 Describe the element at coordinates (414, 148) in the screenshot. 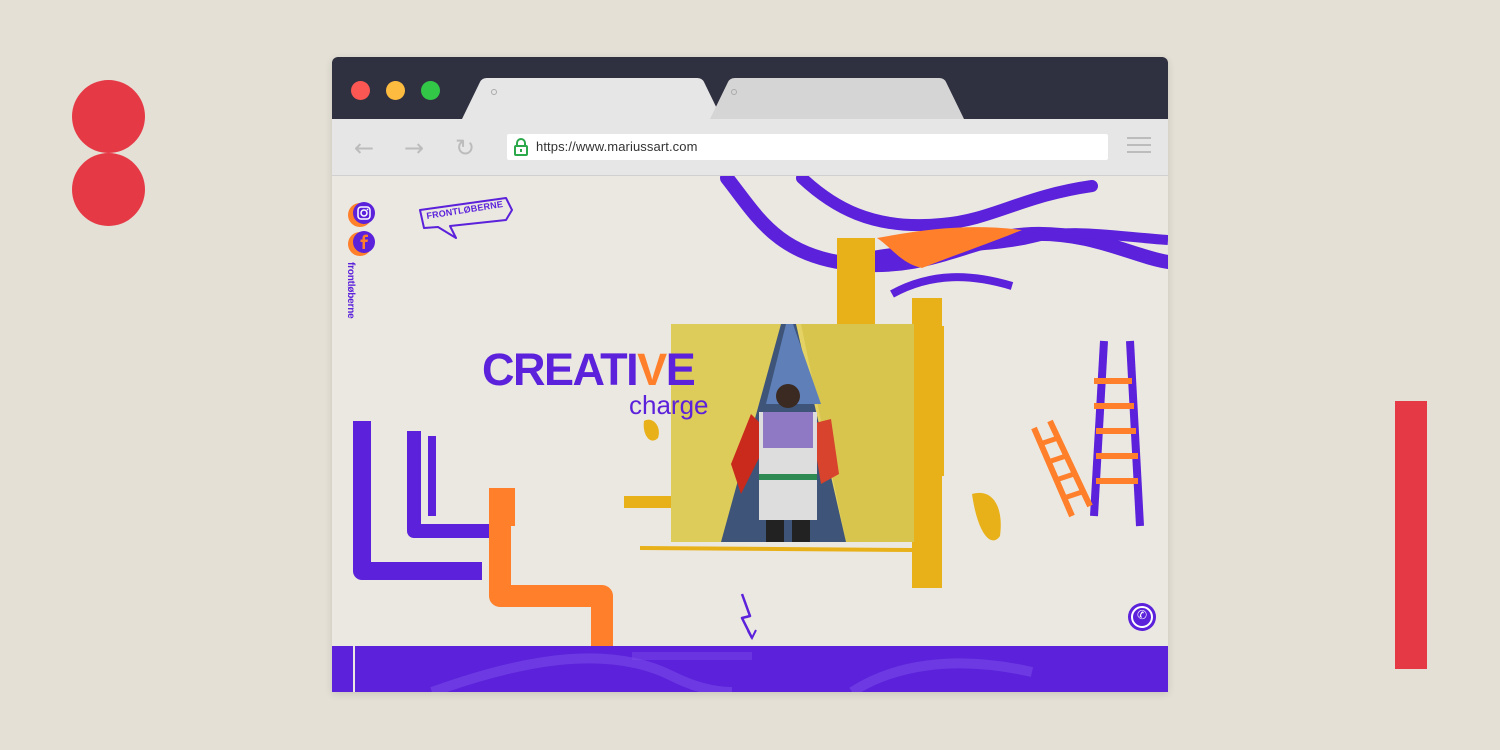

I see `forward-button: →` at that location.